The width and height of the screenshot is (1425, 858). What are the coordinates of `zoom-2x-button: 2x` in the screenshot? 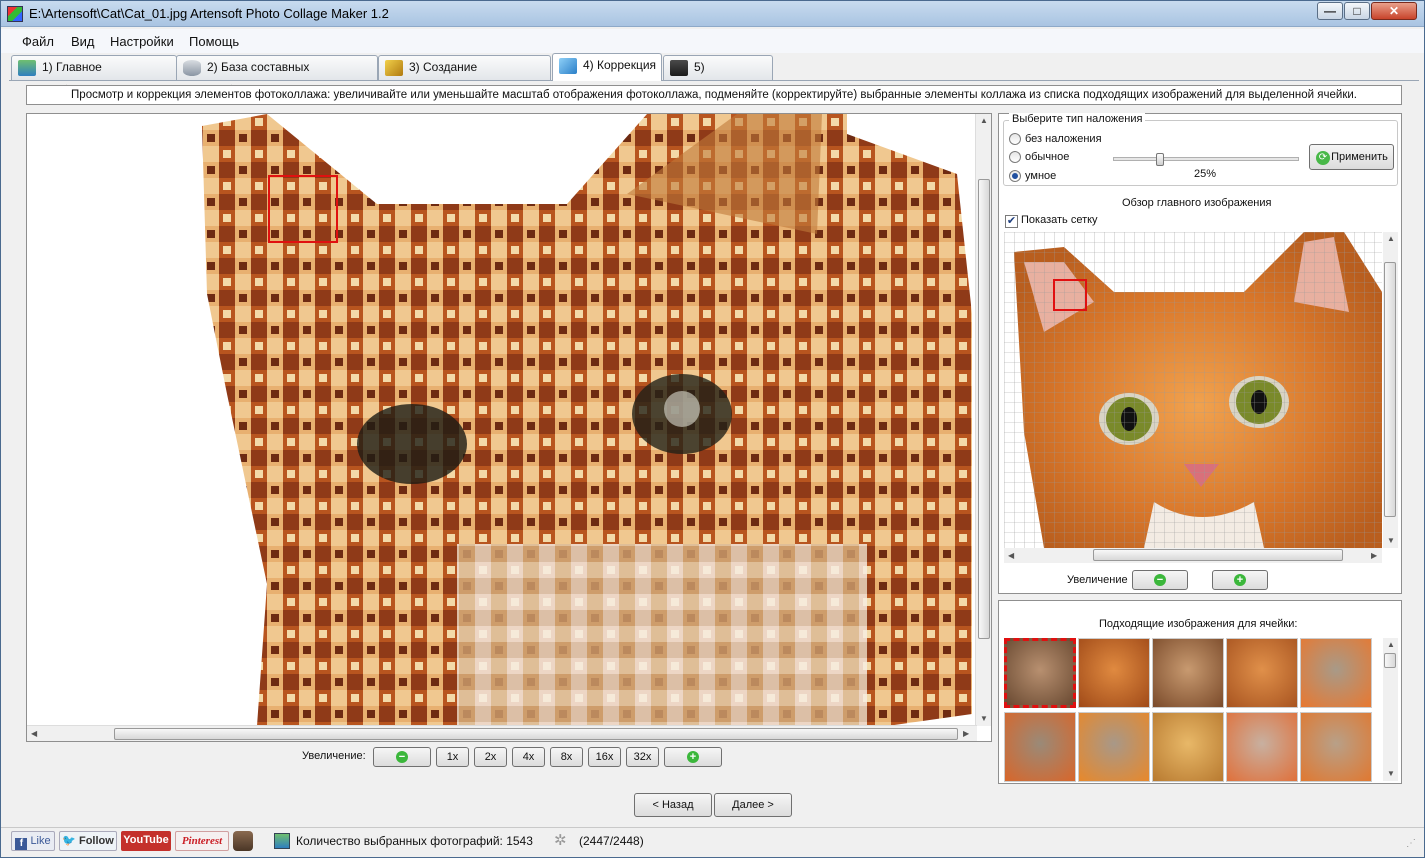 It's located at (490, 757).